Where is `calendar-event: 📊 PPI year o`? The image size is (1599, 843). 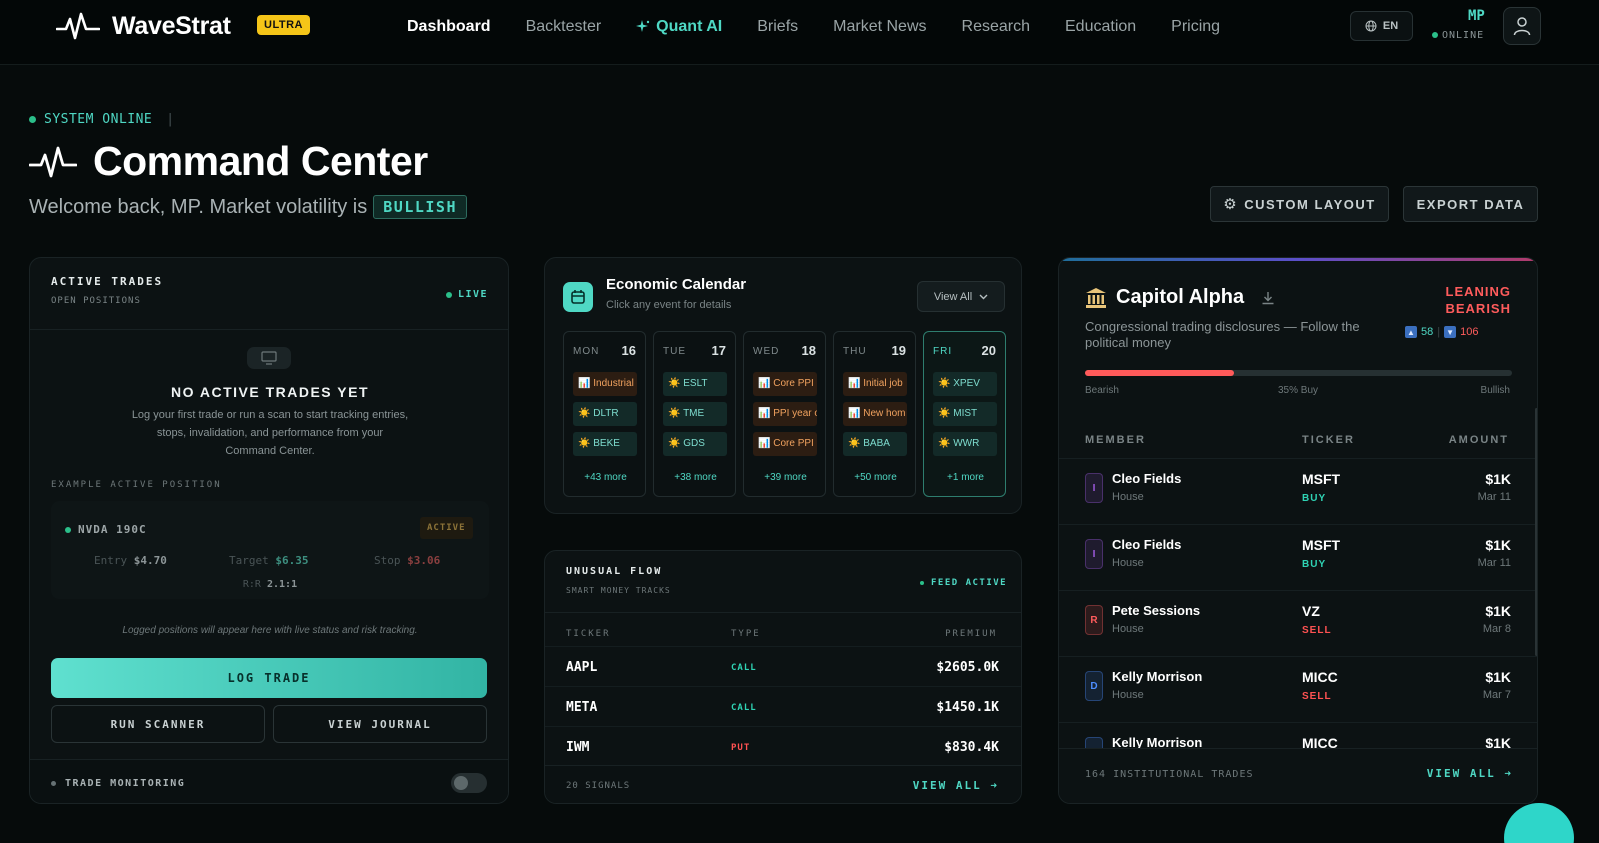 calendar-event: 📊 PPI year o is located at coordinates (785, 414).